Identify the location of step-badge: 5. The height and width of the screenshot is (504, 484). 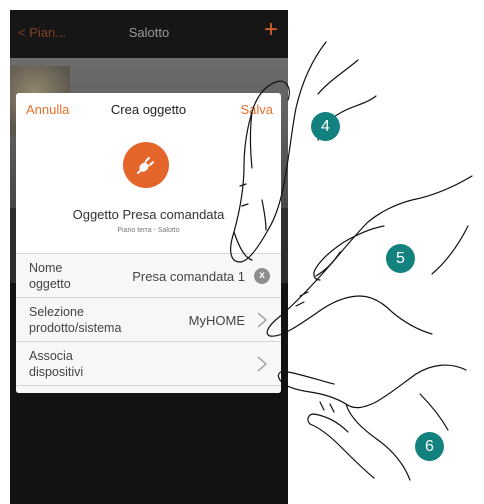
(400, 258).